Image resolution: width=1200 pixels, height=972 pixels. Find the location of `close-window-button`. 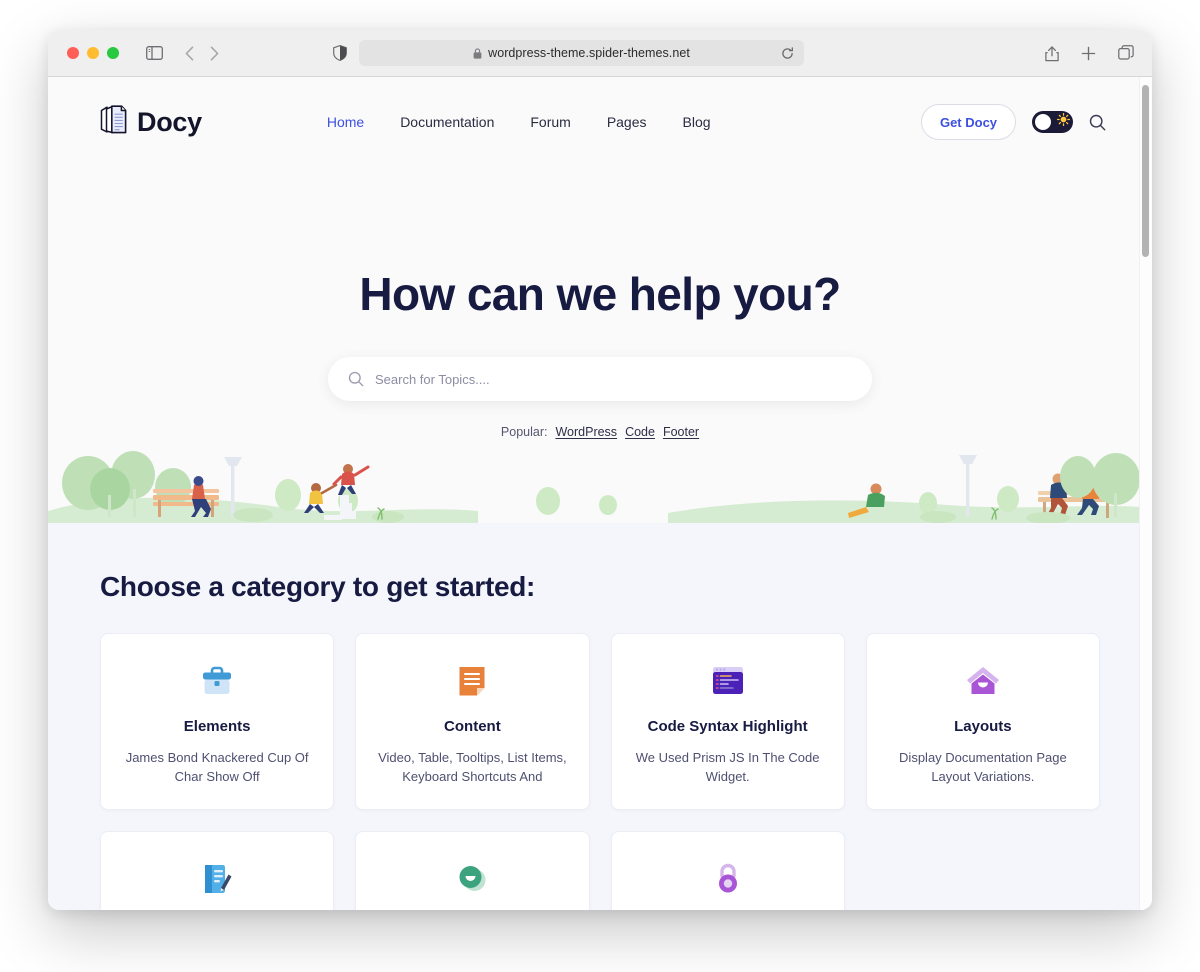

close-window-button is located at coordinates (73, 53).